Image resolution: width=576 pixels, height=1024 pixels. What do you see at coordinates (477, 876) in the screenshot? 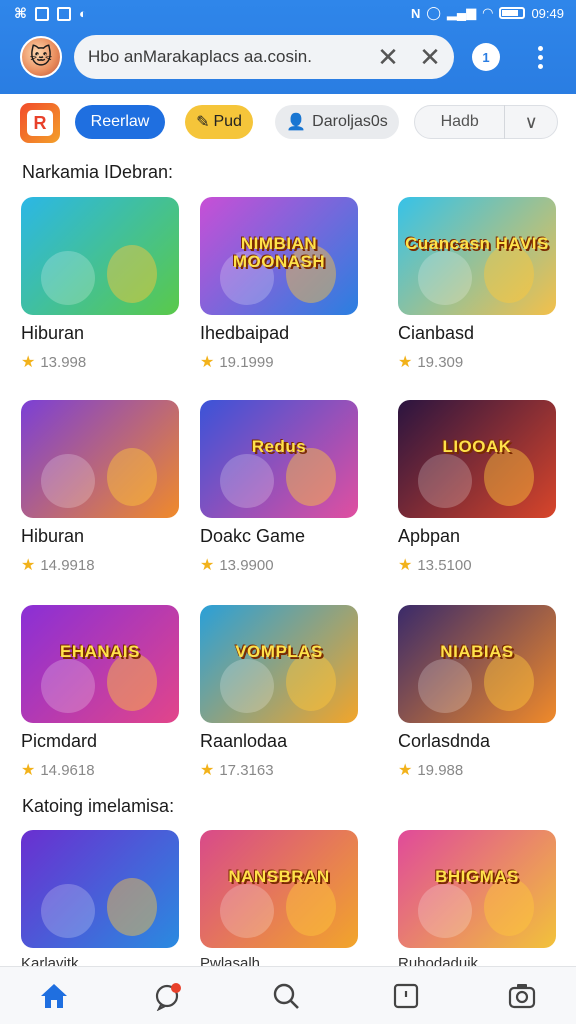
I see `game-thumbnail-title: BHIGMAS` at bounding box center [477, 876].